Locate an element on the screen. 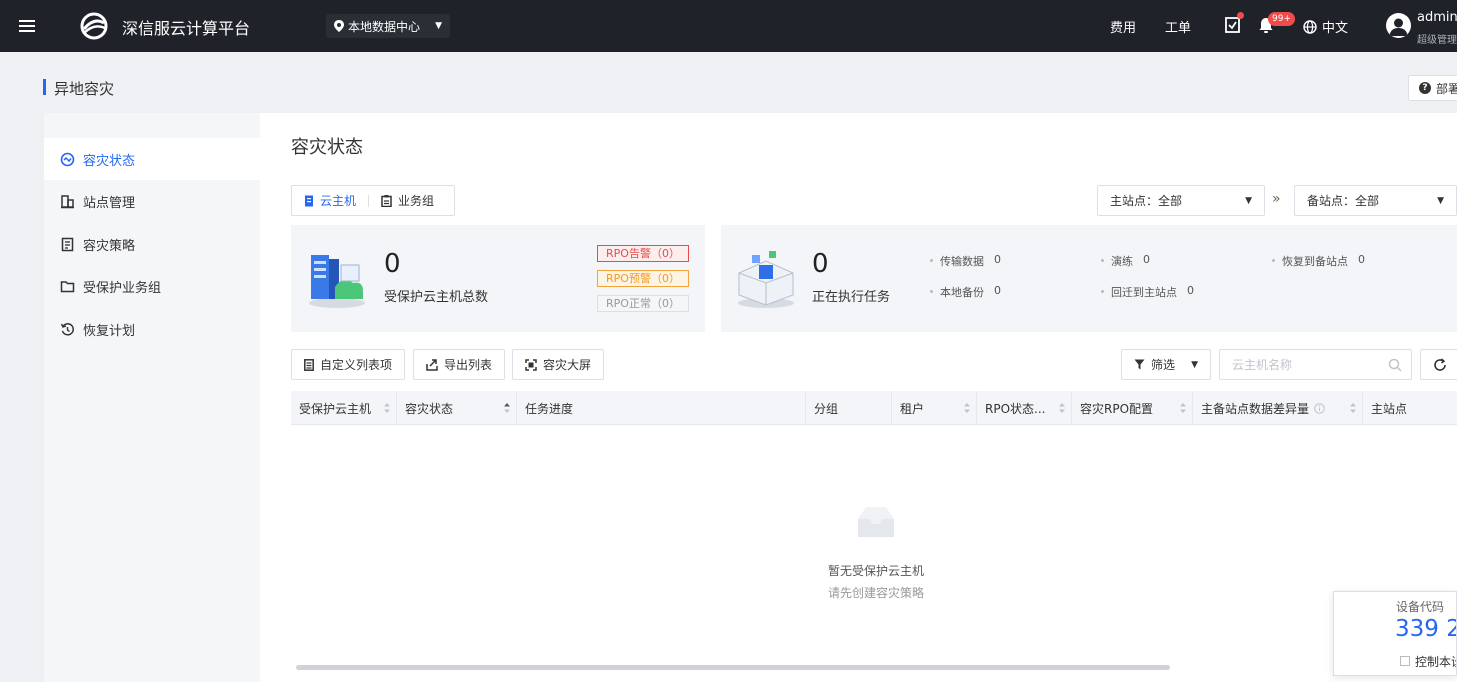 This screenshot has height=682, width=1457. column-header-group: 分组 is located at coordinates (849, 408).